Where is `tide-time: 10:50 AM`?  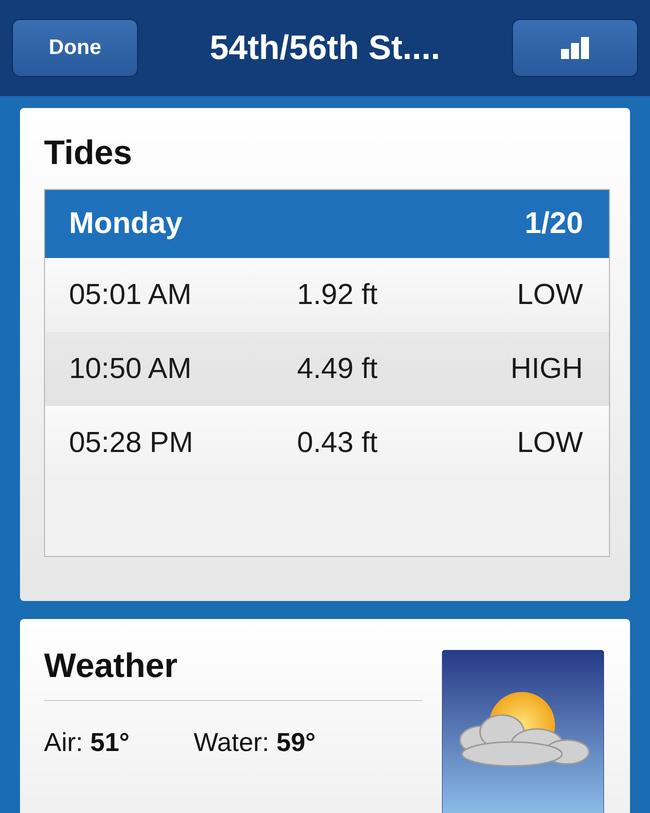 tide-time: 10:50 AM is located at coordinates (131, 369).